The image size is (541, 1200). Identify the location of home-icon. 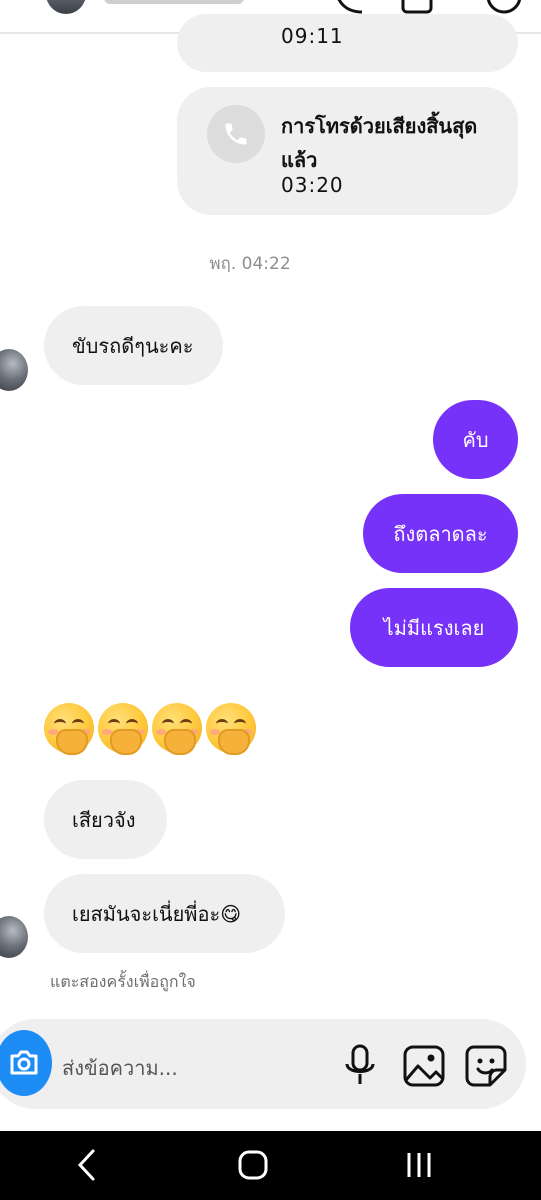
(253, 1165).